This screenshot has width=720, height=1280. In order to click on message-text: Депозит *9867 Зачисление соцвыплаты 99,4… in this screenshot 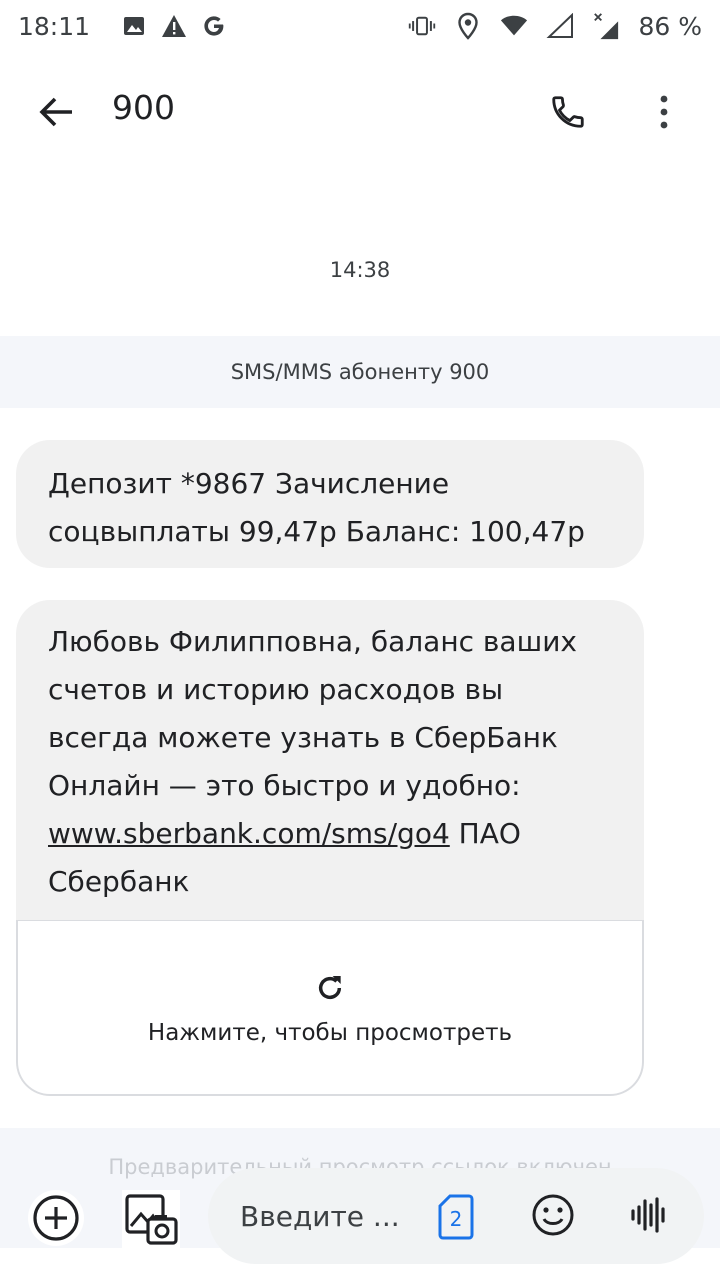, I will do `click(316, 507)`.